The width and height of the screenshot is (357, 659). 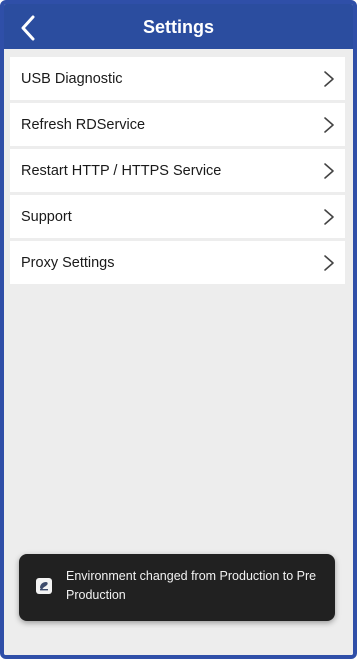 I want to click on settings-item-label: Refresh RDService, so click(x=83, y=125).